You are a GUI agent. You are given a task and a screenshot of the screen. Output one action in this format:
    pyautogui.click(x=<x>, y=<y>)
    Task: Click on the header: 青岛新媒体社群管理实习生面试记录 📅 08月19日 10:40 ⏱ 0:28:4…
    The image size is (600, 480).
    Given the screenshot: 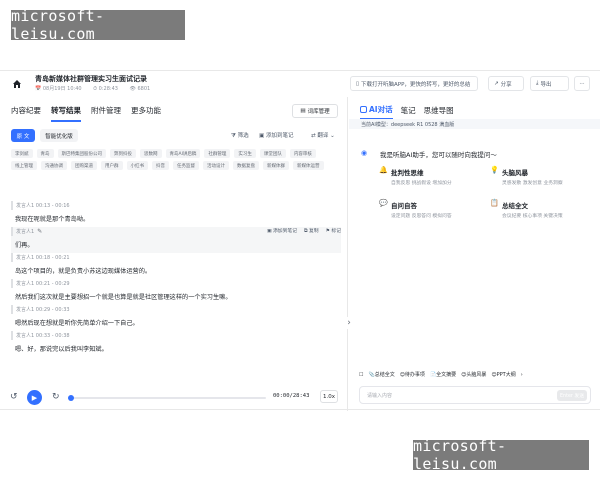 What is the action you would take?
    pyautogui.click(x=300, y=84)
    